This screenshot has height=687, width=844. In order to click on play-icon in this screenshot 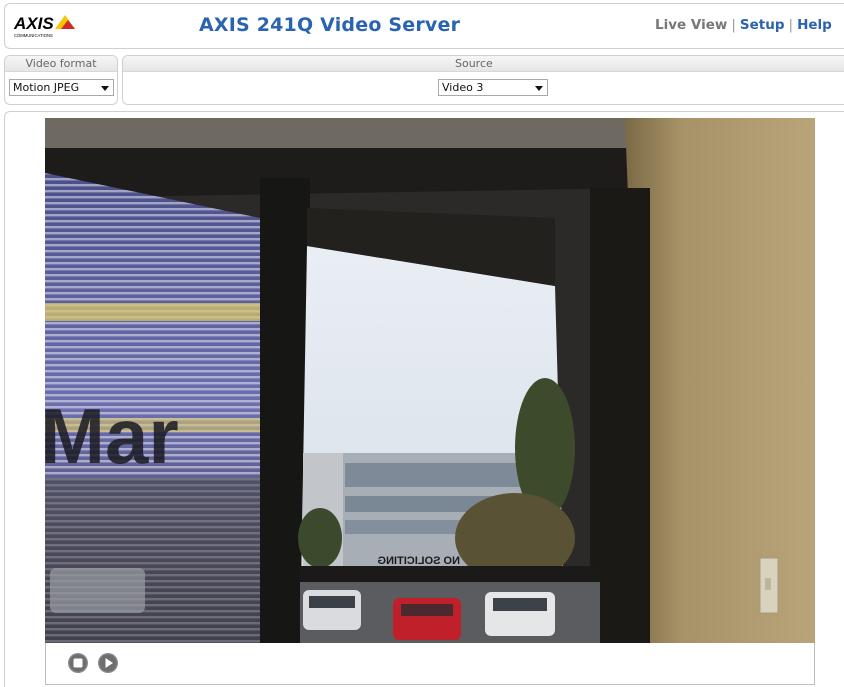, I will do `click(108, 663)`.